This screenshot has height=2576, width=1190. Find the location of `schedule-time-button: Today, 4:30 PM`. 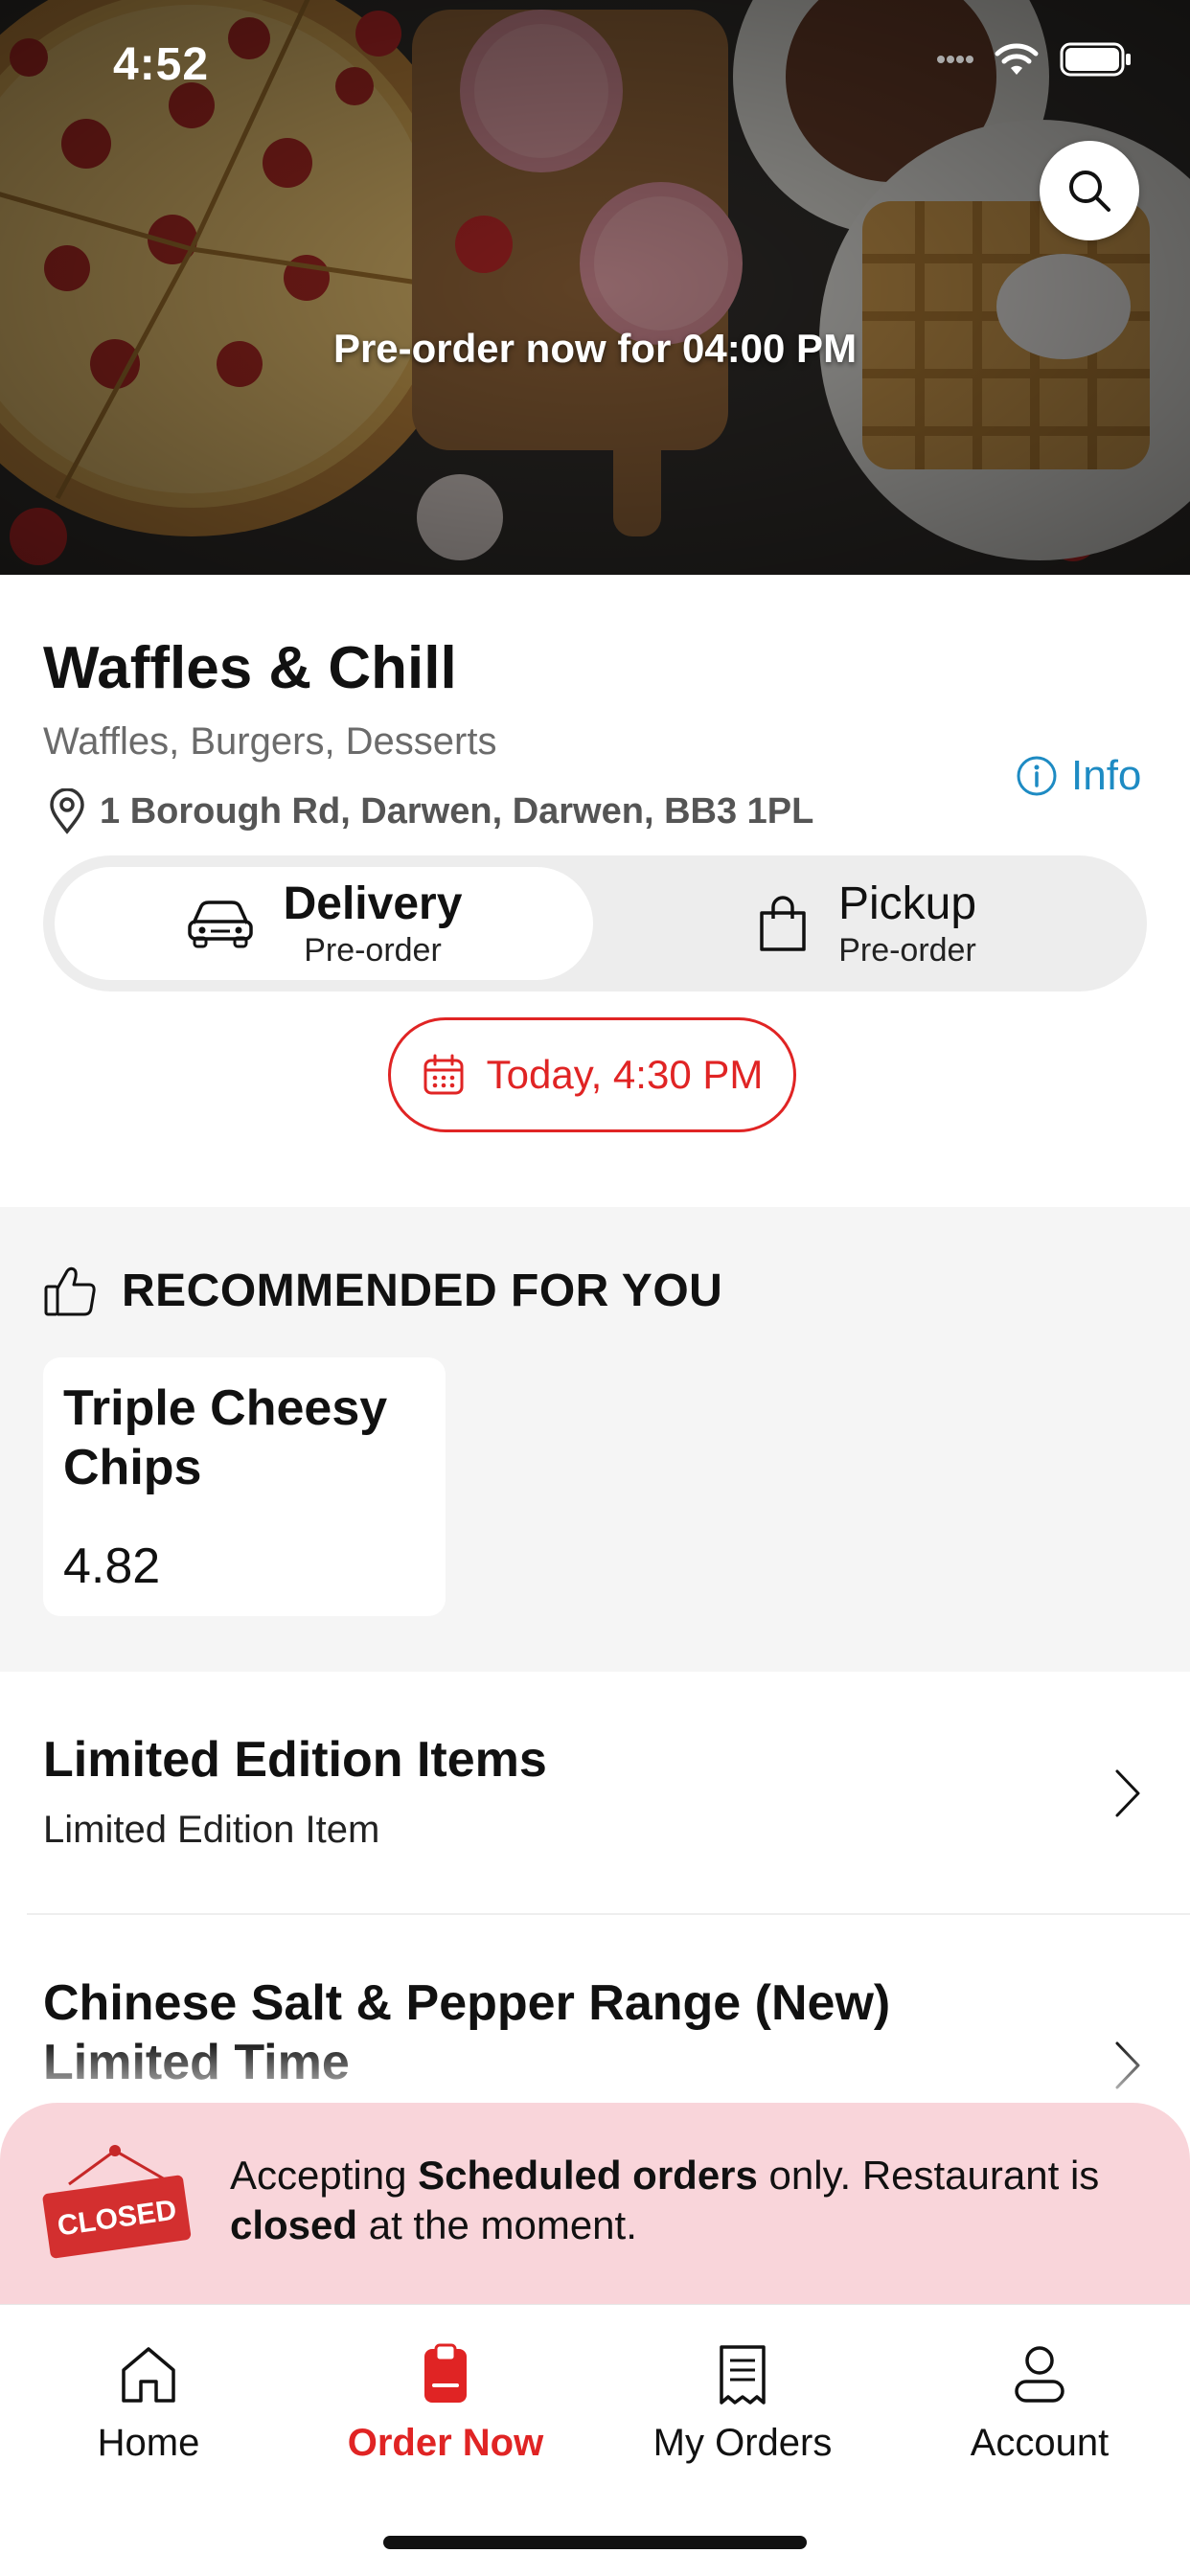

schedule-time-button: Today, 4:30 PM is located at coordinates (592, 1074).